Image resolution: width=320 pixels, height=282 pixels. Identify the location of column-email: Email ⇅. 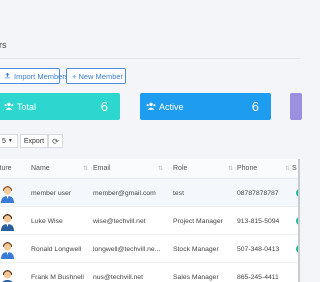
(128, 168).